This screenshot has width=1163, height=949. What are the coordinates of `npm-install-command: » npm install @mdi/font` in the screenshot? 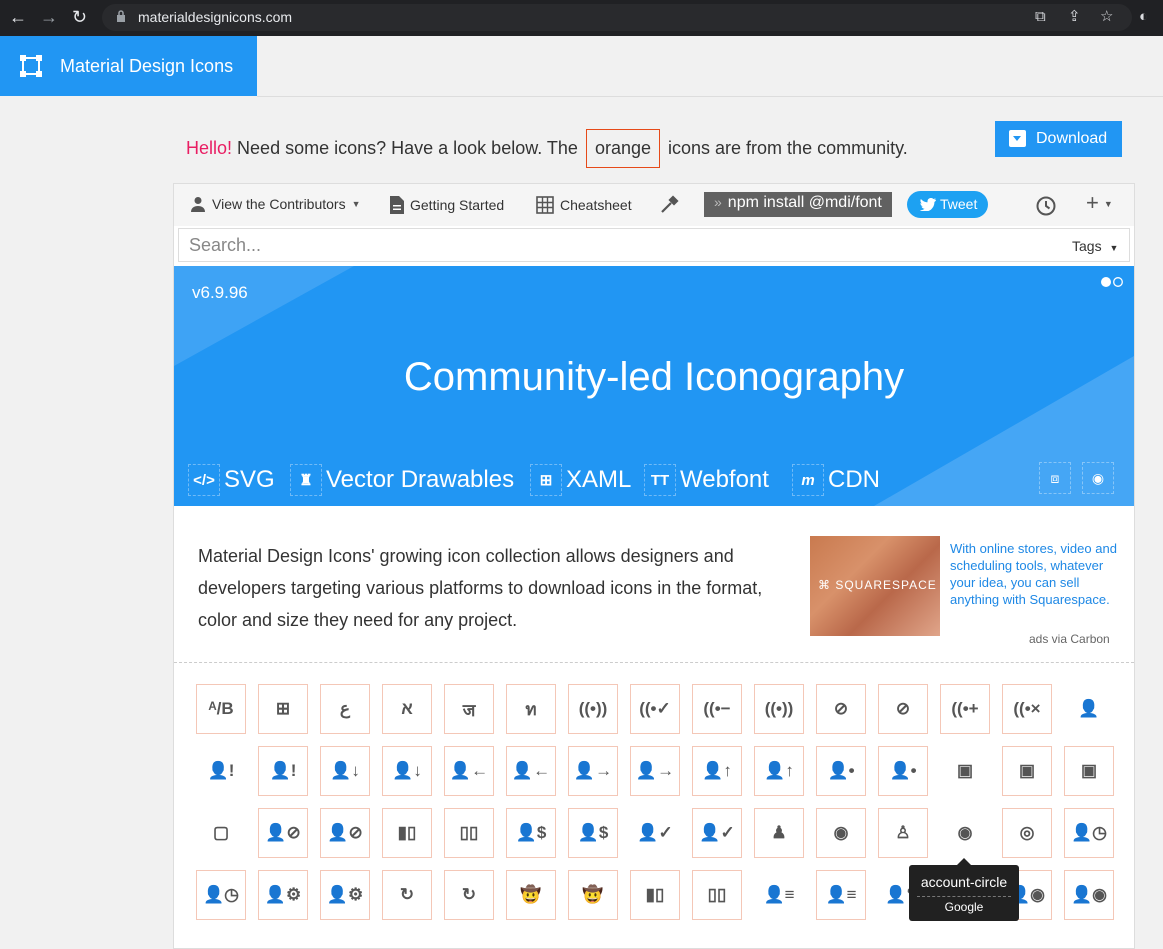 It's located at (798, 204).